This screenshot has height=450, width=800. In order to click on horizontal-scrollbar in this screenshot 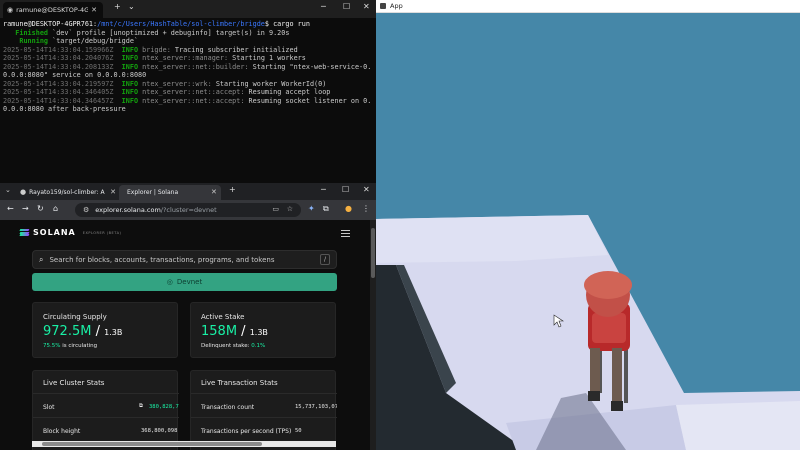, I will do `click(184, 444)`.